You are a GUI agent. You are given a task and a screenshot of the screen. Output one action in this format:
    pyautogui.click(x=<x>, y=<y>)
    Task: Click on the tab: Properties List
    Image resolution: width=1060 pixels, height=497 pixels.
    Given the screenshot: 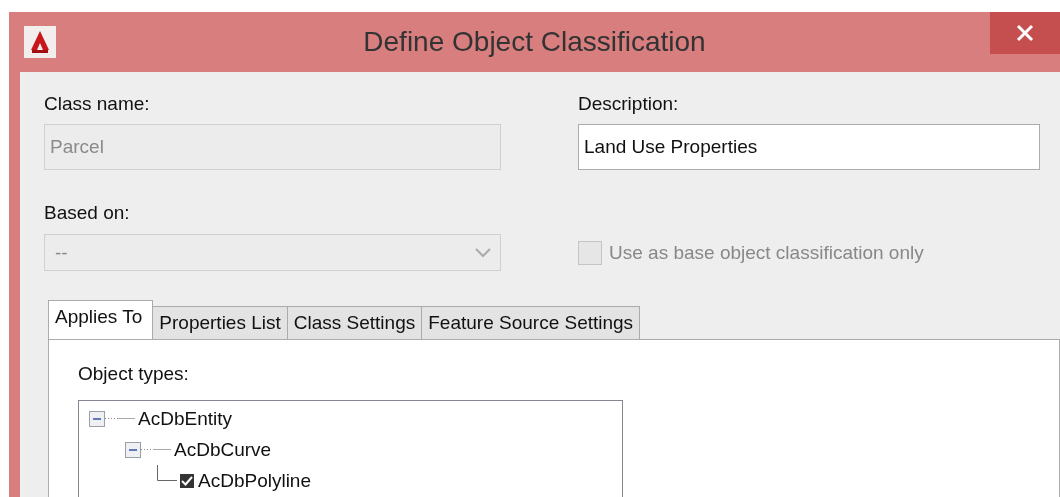 What is the action you would take?
    pyautogui.click(x=220, y=322)
    